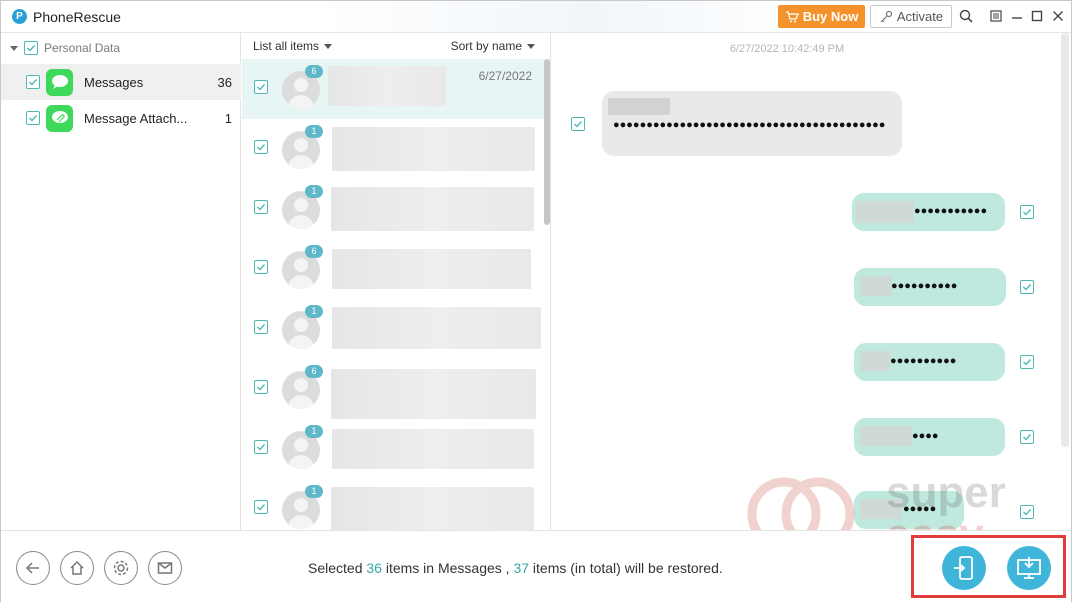 This screenshot has height=602, width=1072. Describe the element at coordinates (14, 48) in the screenshot. I see `expand-caret-icon` at that location.